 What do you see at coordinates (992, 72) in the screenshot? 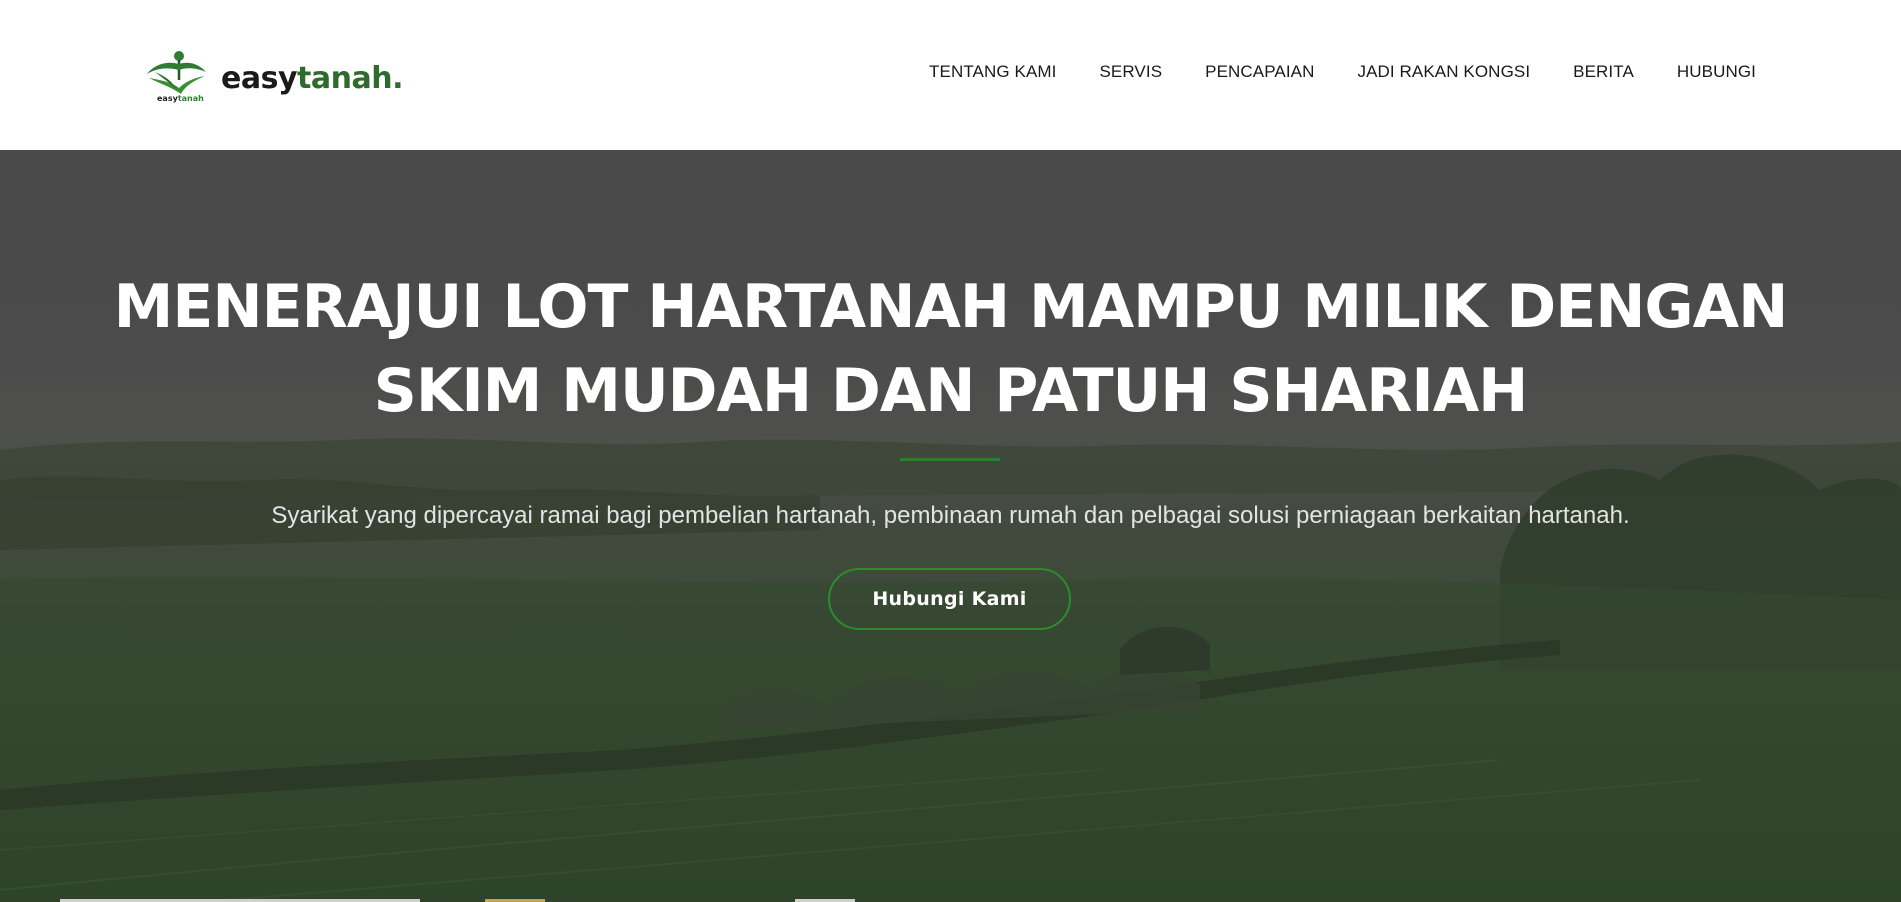
I see `nav-item-tentang-kami: TENTANG KAMI` at bounding box center [992, 72].